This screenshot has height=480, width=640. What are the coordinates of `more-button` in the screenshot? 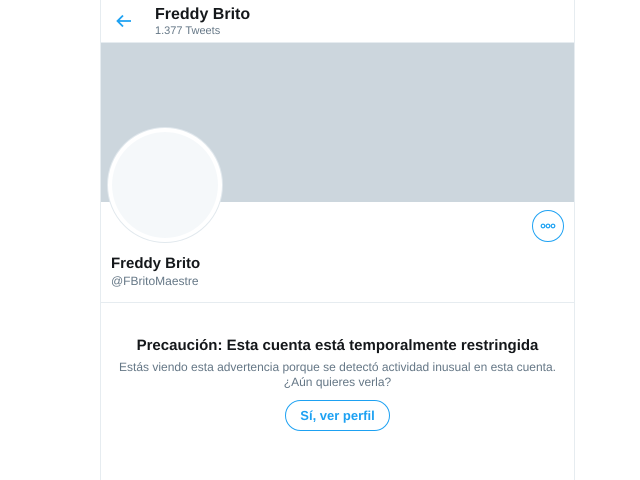 It's located at (548, 226).